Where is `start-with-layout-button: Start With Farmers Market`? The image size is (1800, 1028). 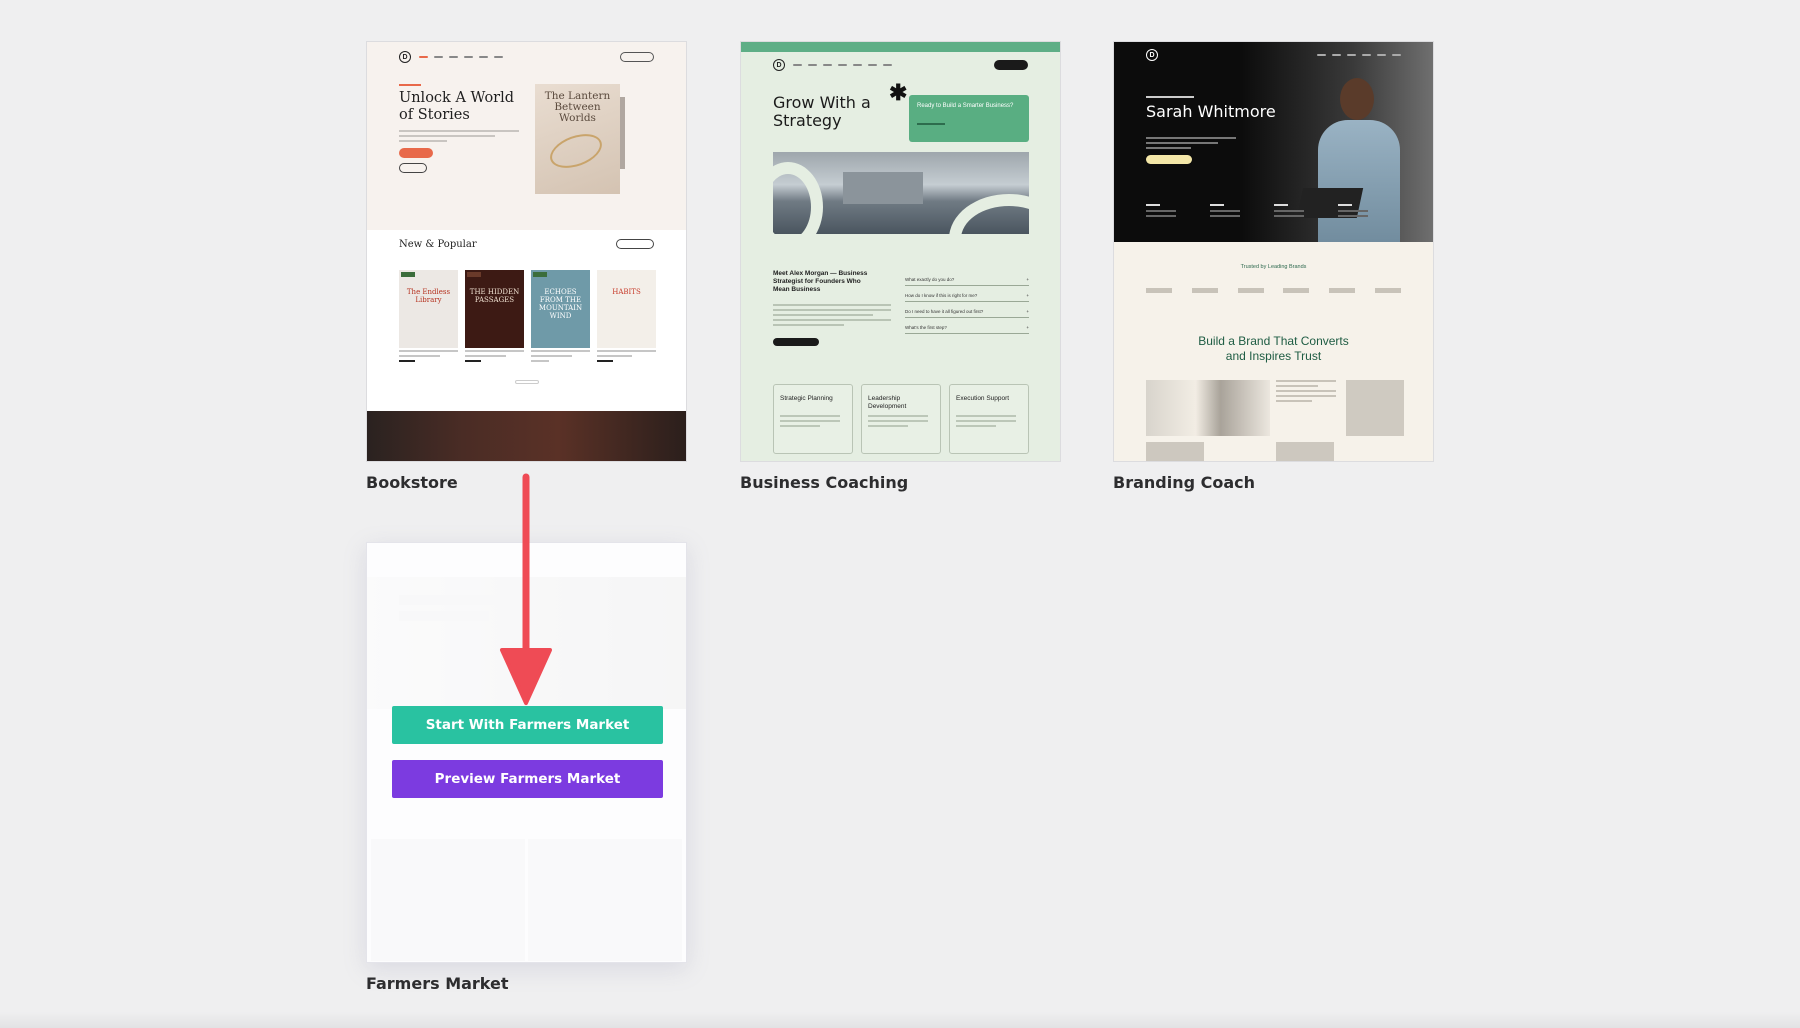 start-with-layout-button: Start With Farmers Market is located at coordinates (527, 725).